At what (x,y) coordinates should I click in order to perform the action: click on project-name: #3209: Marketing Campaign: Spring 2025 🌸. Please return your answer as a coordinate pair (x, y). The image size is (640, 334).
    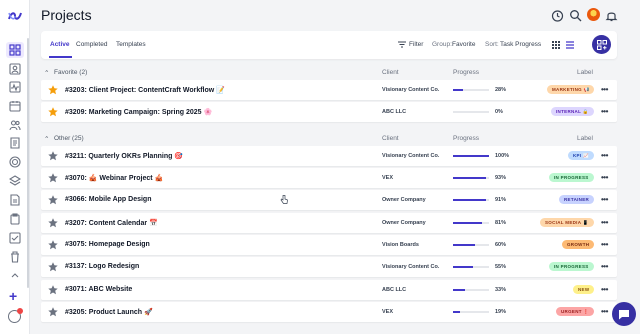
    Looking at the image, I should click on (138, 112).